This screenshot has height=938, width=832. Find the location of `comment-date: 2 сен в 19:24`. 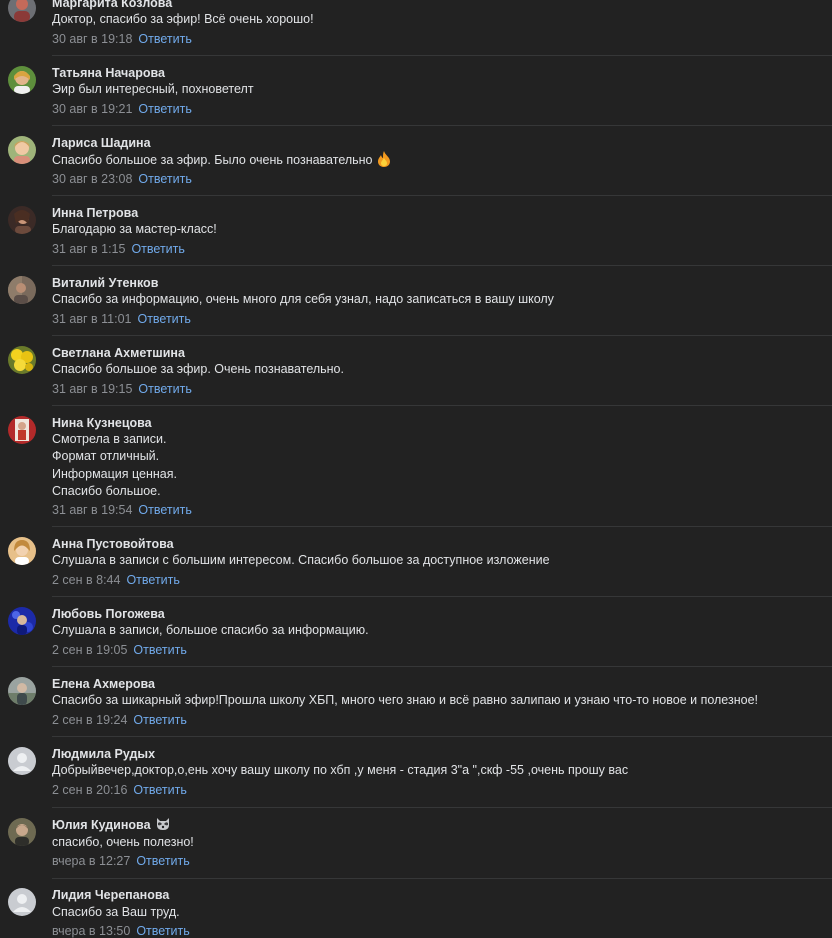

comment-date: 2 сен в 19:24 is located at coordinates (89, 720).